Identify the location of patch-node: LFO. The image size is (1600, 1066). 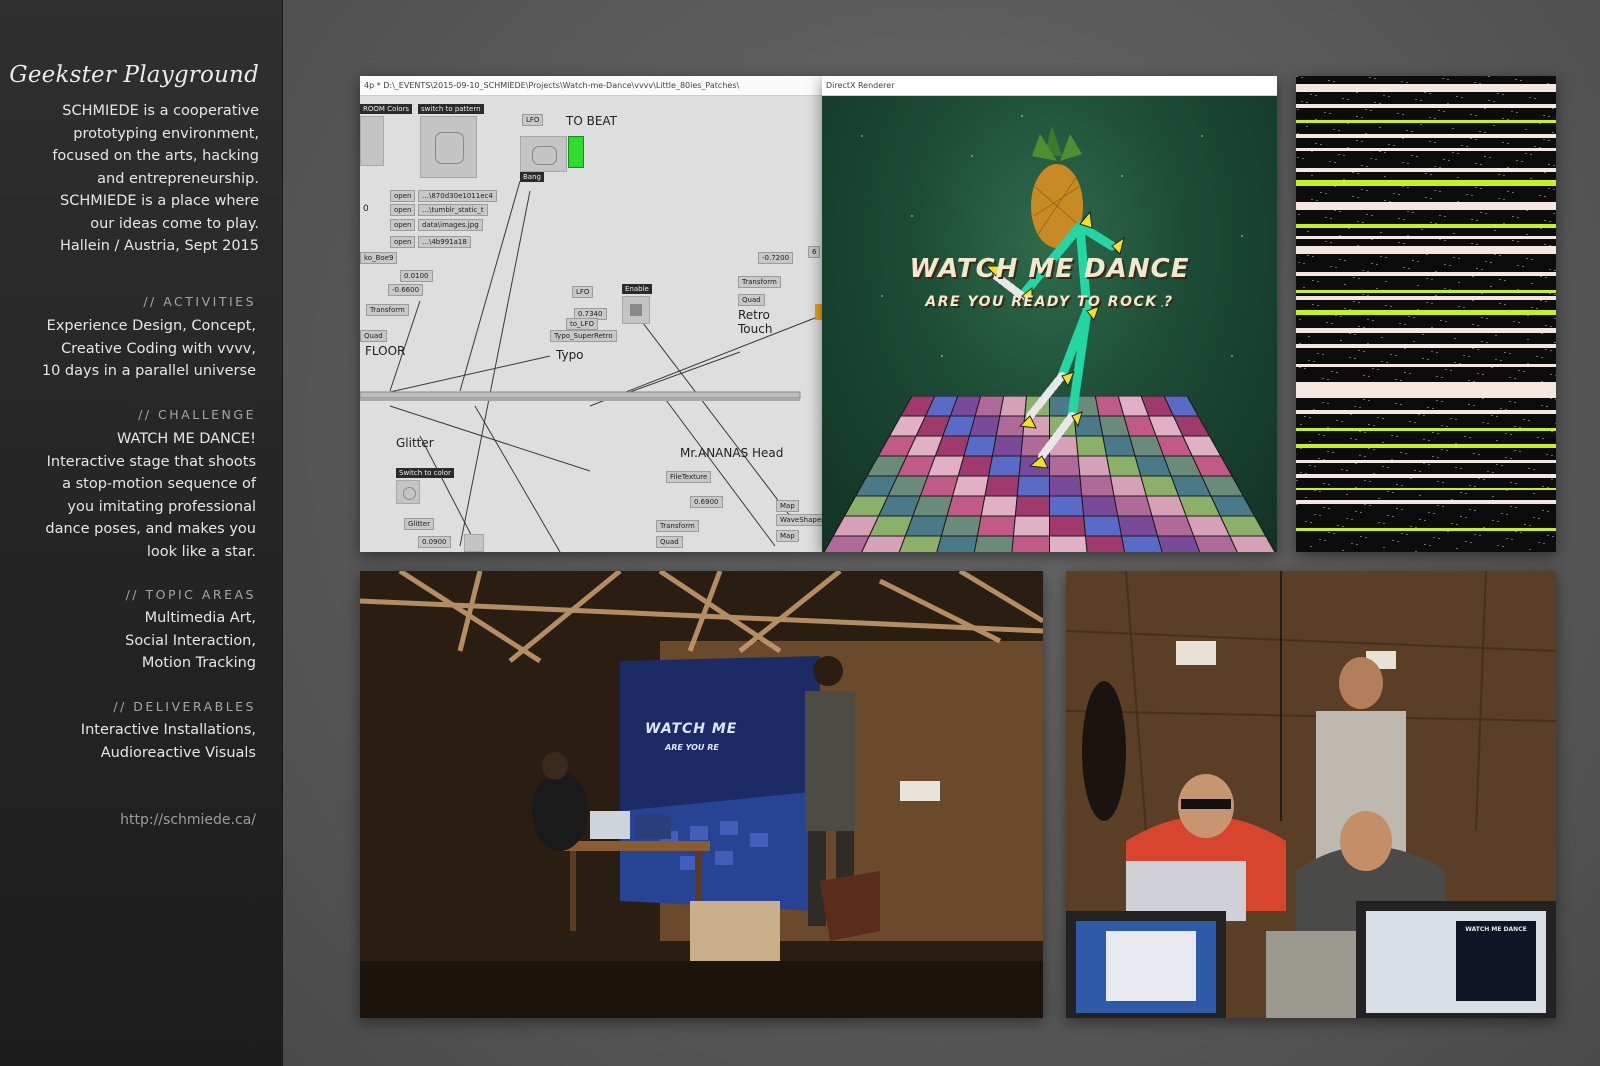
(533, 120).